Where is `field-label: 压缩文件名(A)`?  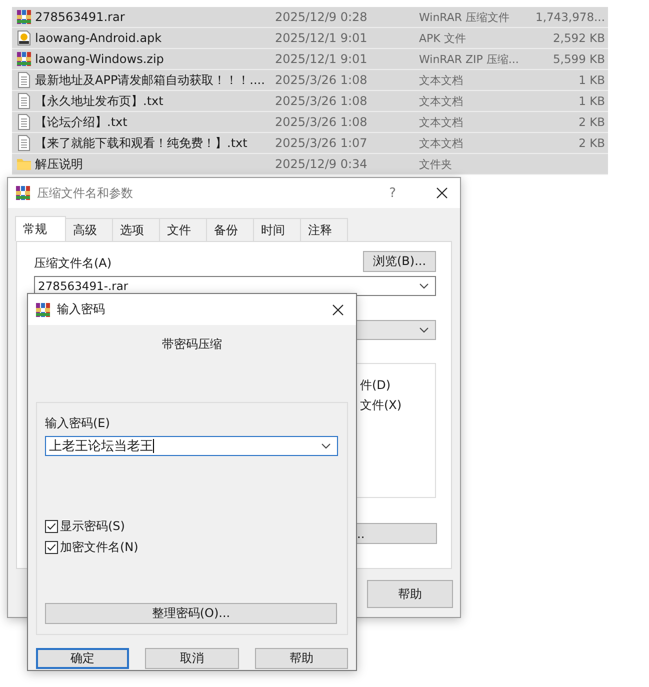
field-label: 压缩文件名(A) is located at coordinates (73, 263).